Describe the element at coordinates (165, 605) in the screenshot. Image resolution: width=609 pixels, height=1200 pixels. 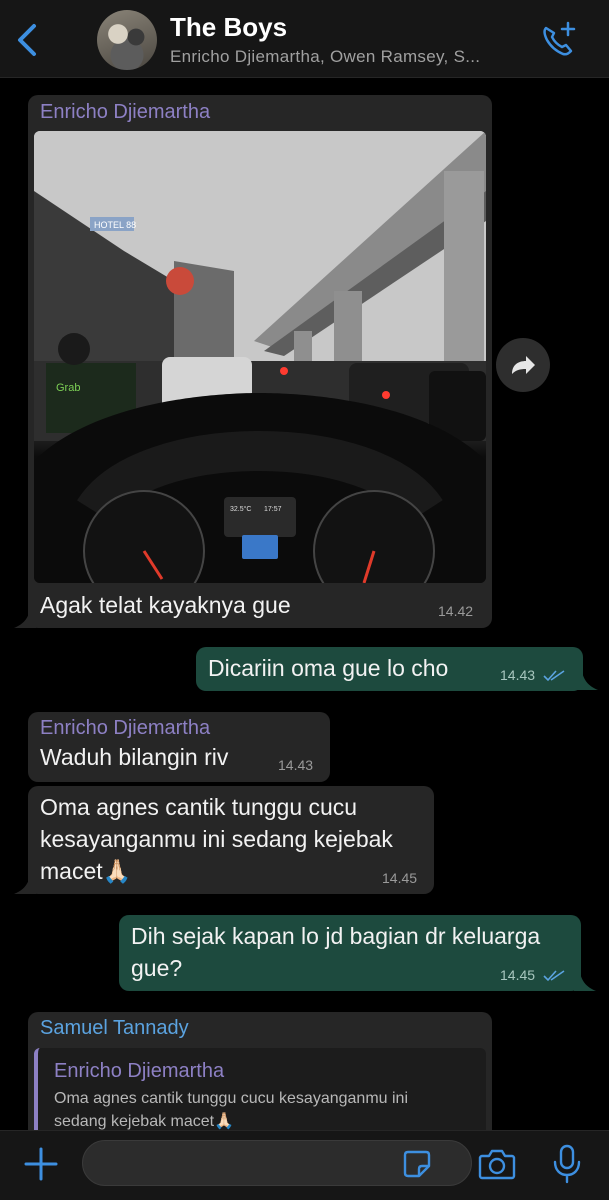
I see `message-text: Agak telat kayaknya gue` at that location.